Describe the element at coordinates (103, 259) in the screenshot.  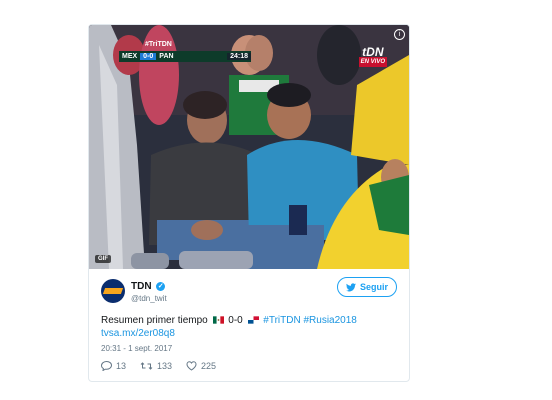
I see `gif-badge: GIF` at that location.